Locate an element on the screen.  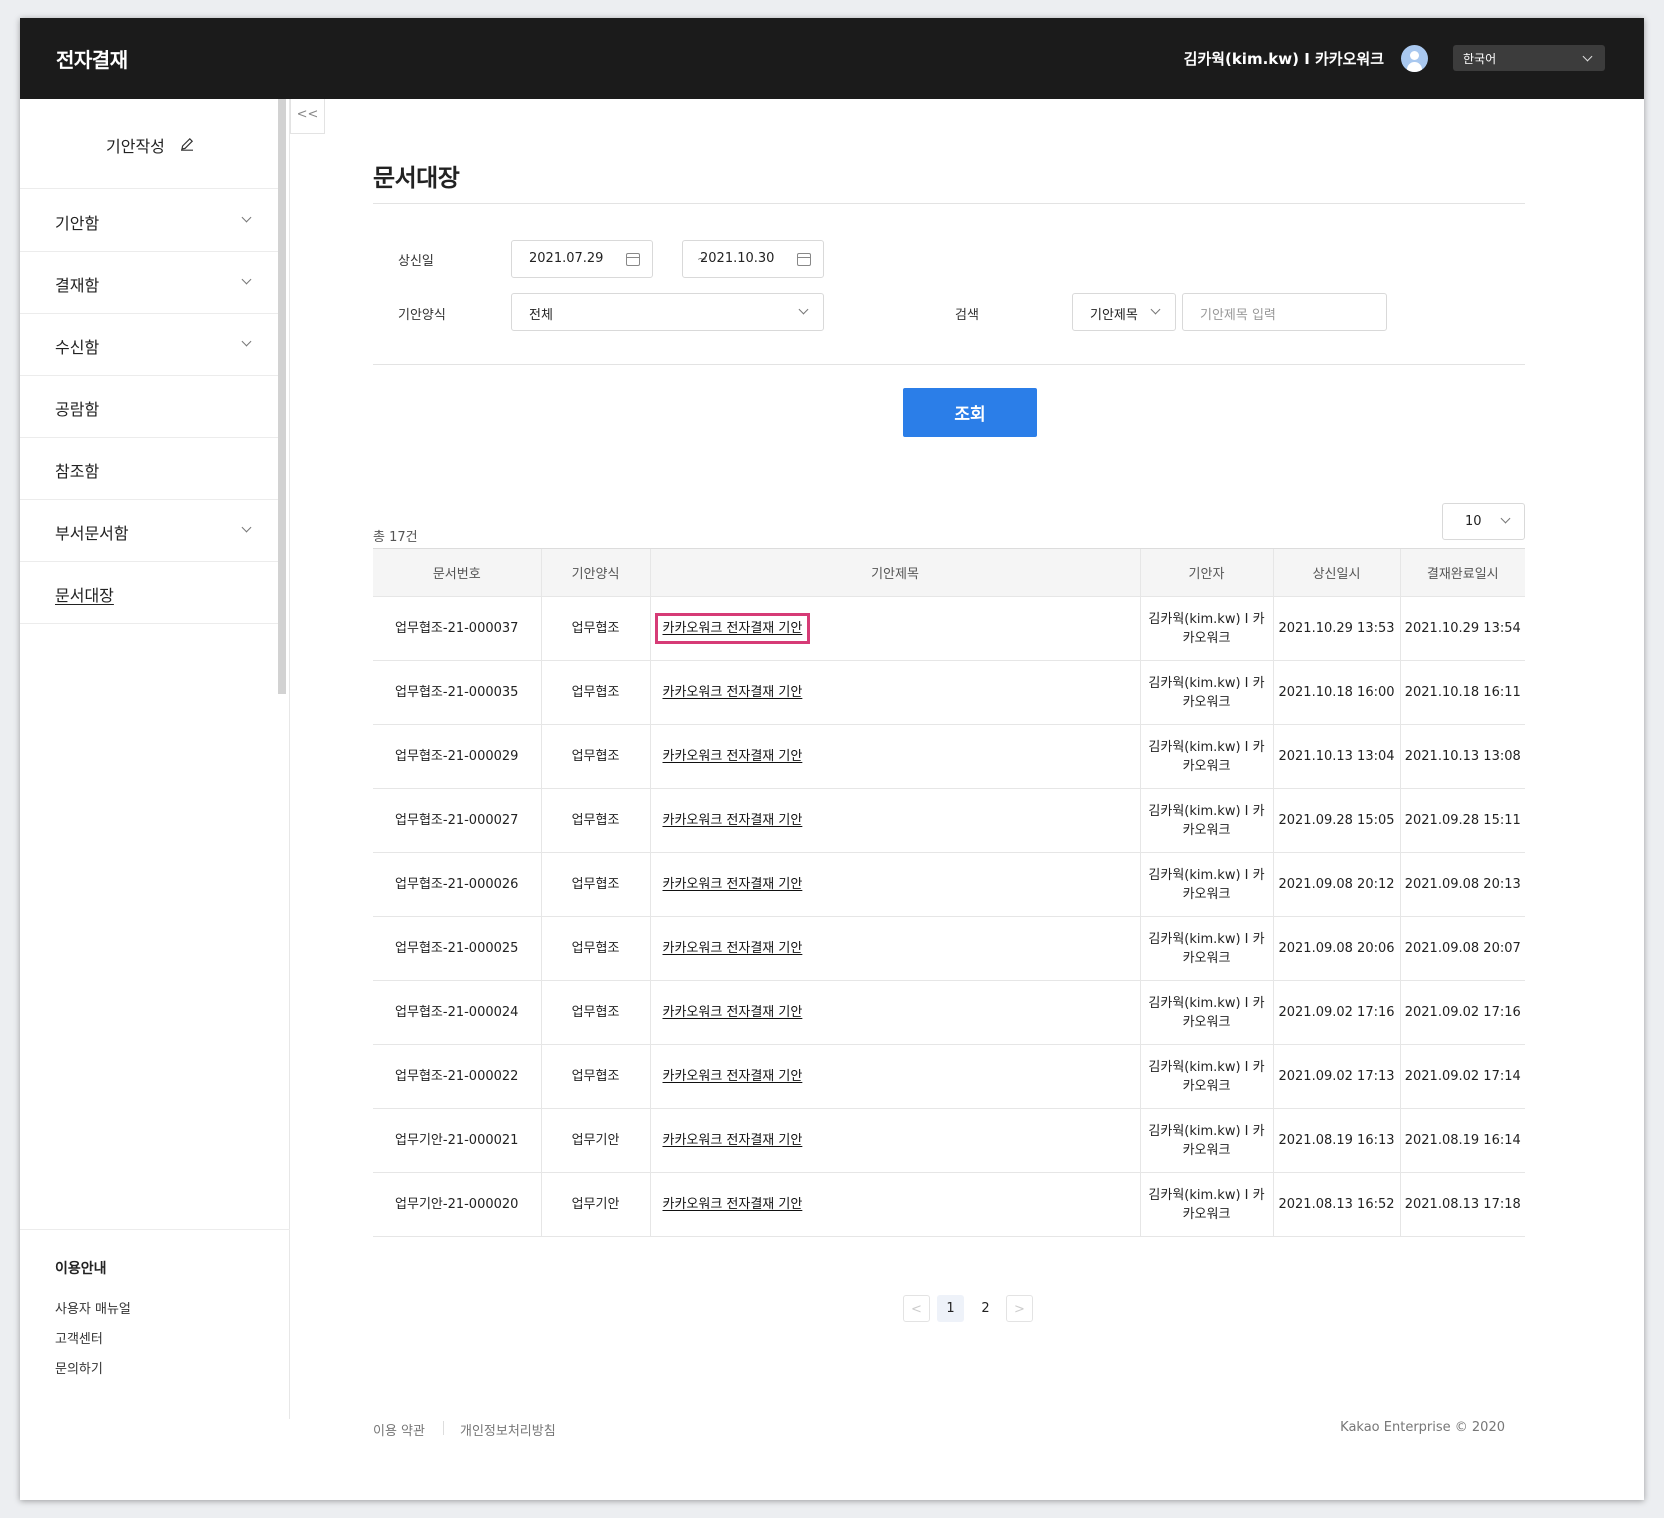
doc-number-cell: 업무협조-21-000024 is located at coordinates (457, 1012).